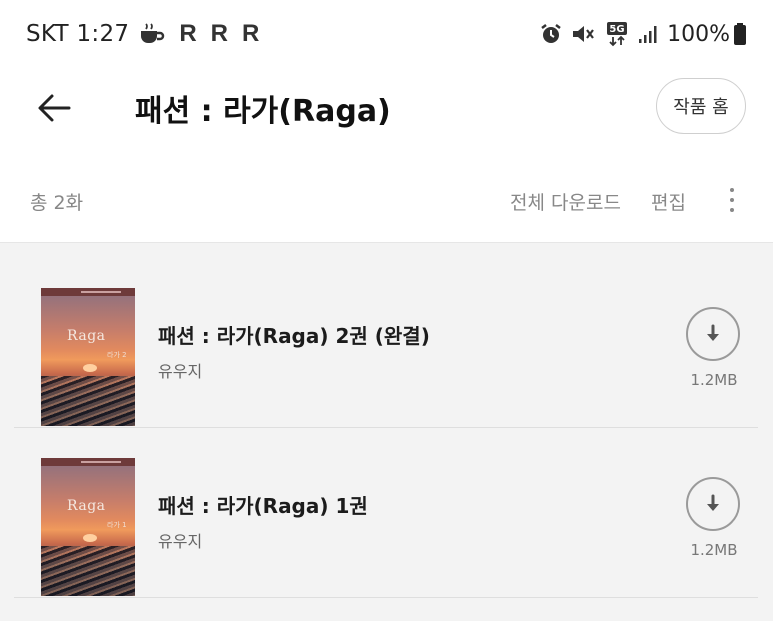  I want to click on svg-text: 5G, so click(617, 29).